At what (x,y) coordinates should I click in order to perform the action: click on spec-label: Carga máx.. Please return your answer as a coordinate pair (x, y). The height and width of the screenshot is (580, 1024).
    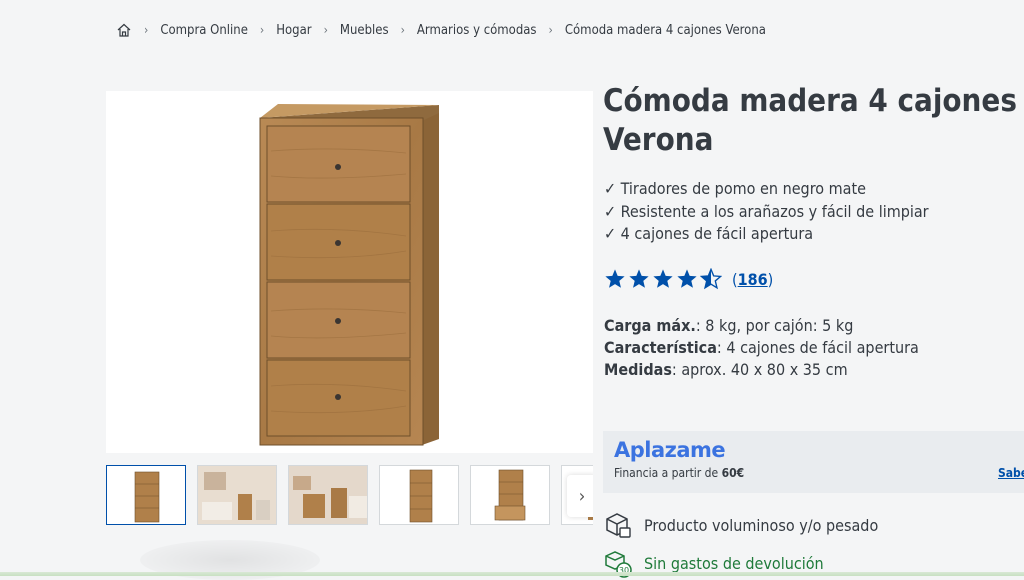
    Looking at the image, I should click on (650, 325).